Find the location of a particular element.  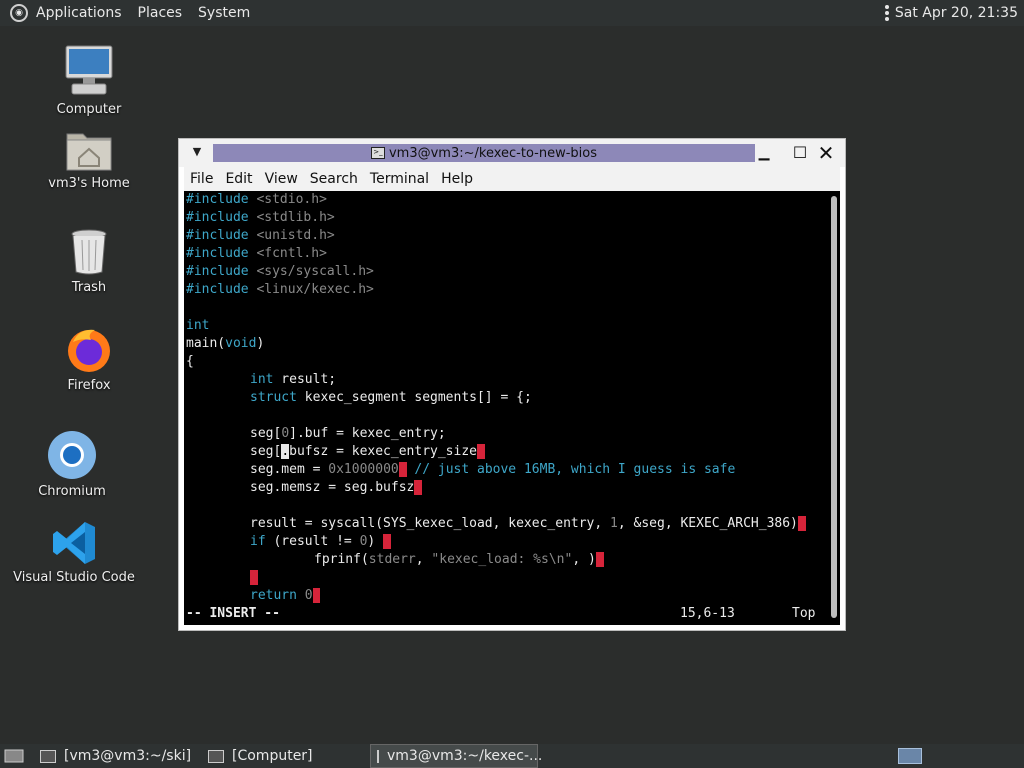

menu-edit: Edit is located at coordinates (238, 179).